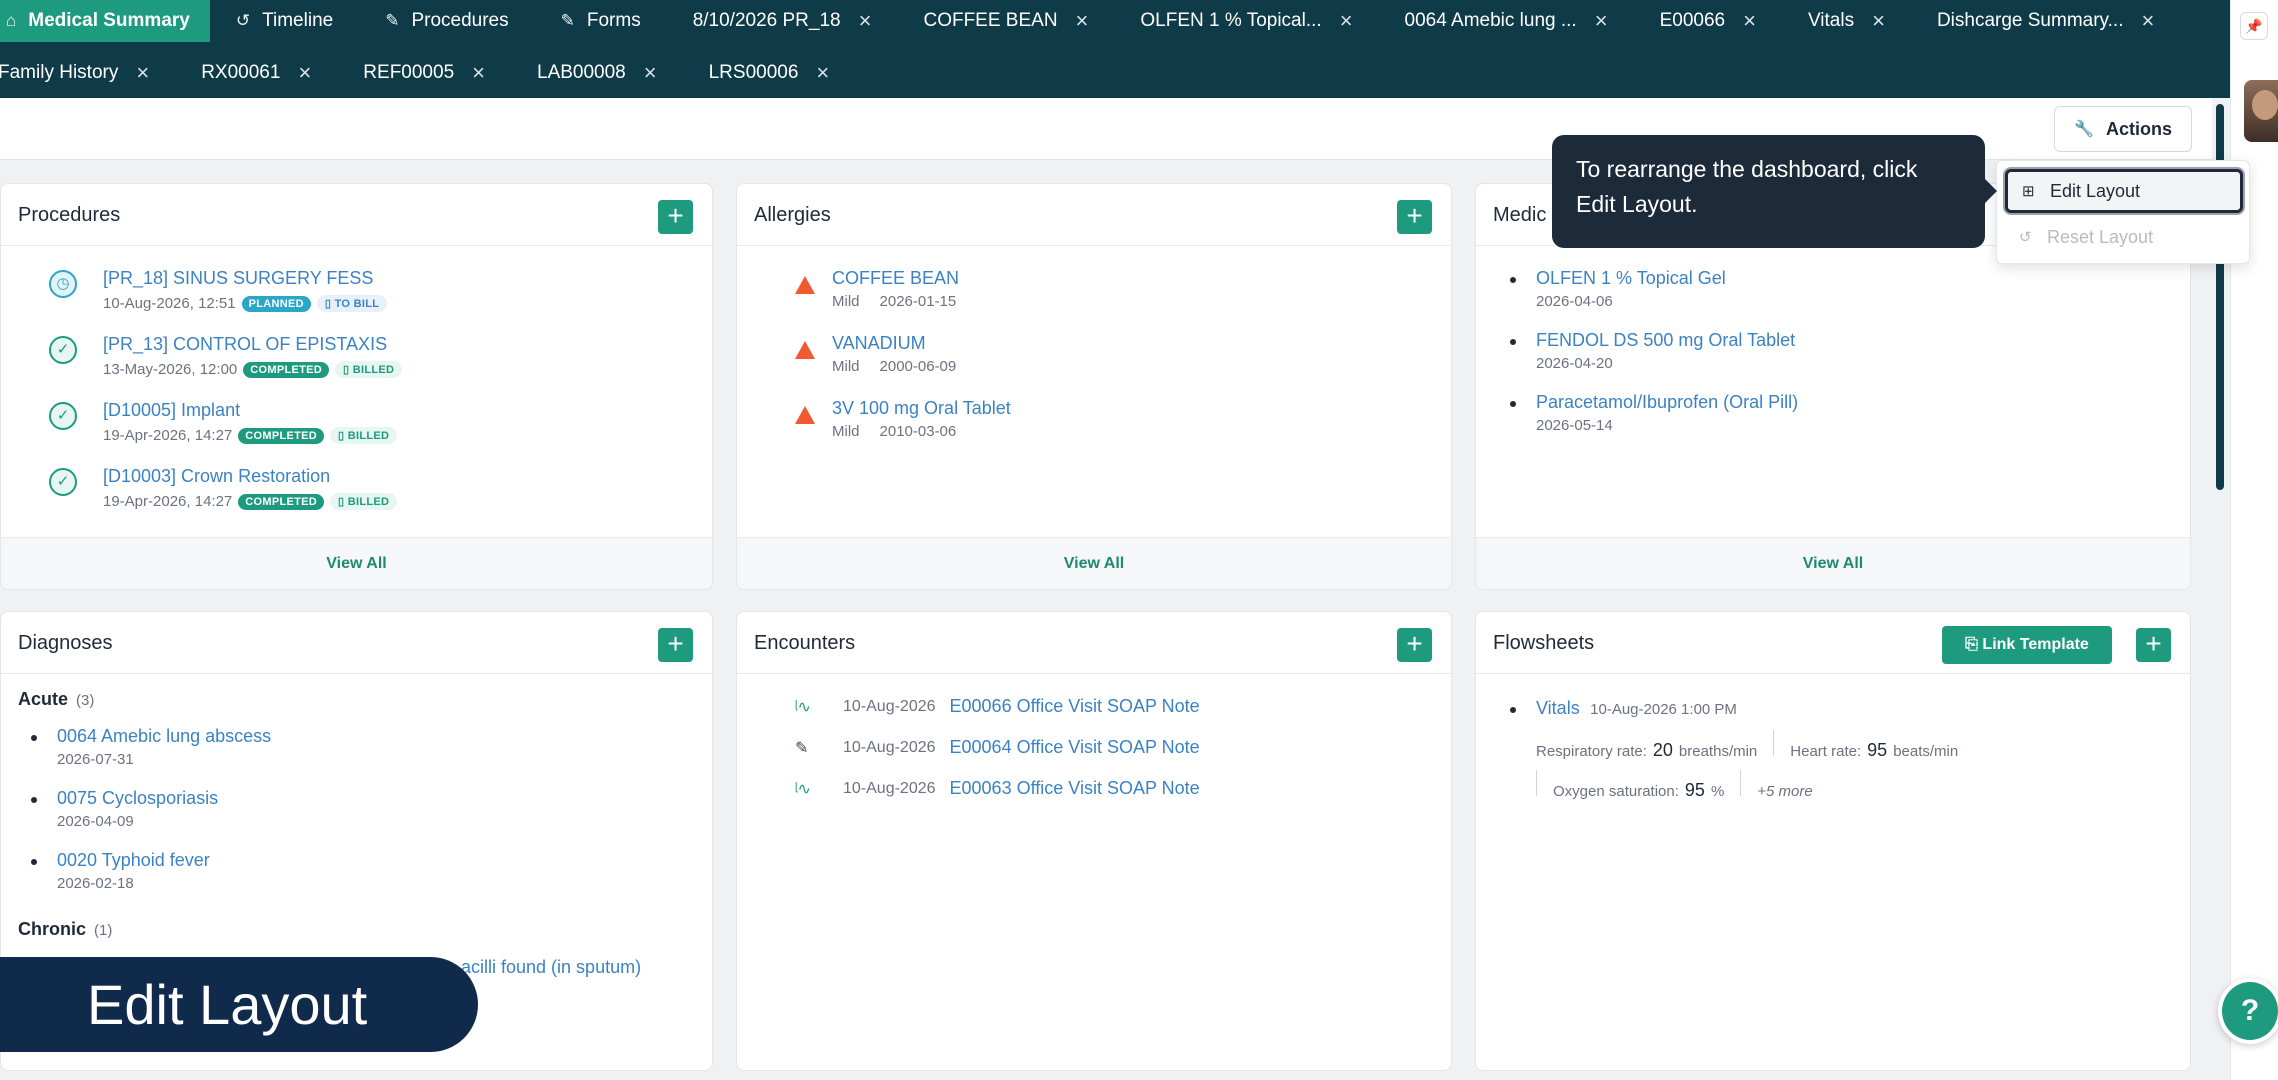 This screenshot has width=2278, height=1080. Describe the element at coordinates (69, 215) in the screenshot. I see `card-title: Procedures` at that location.